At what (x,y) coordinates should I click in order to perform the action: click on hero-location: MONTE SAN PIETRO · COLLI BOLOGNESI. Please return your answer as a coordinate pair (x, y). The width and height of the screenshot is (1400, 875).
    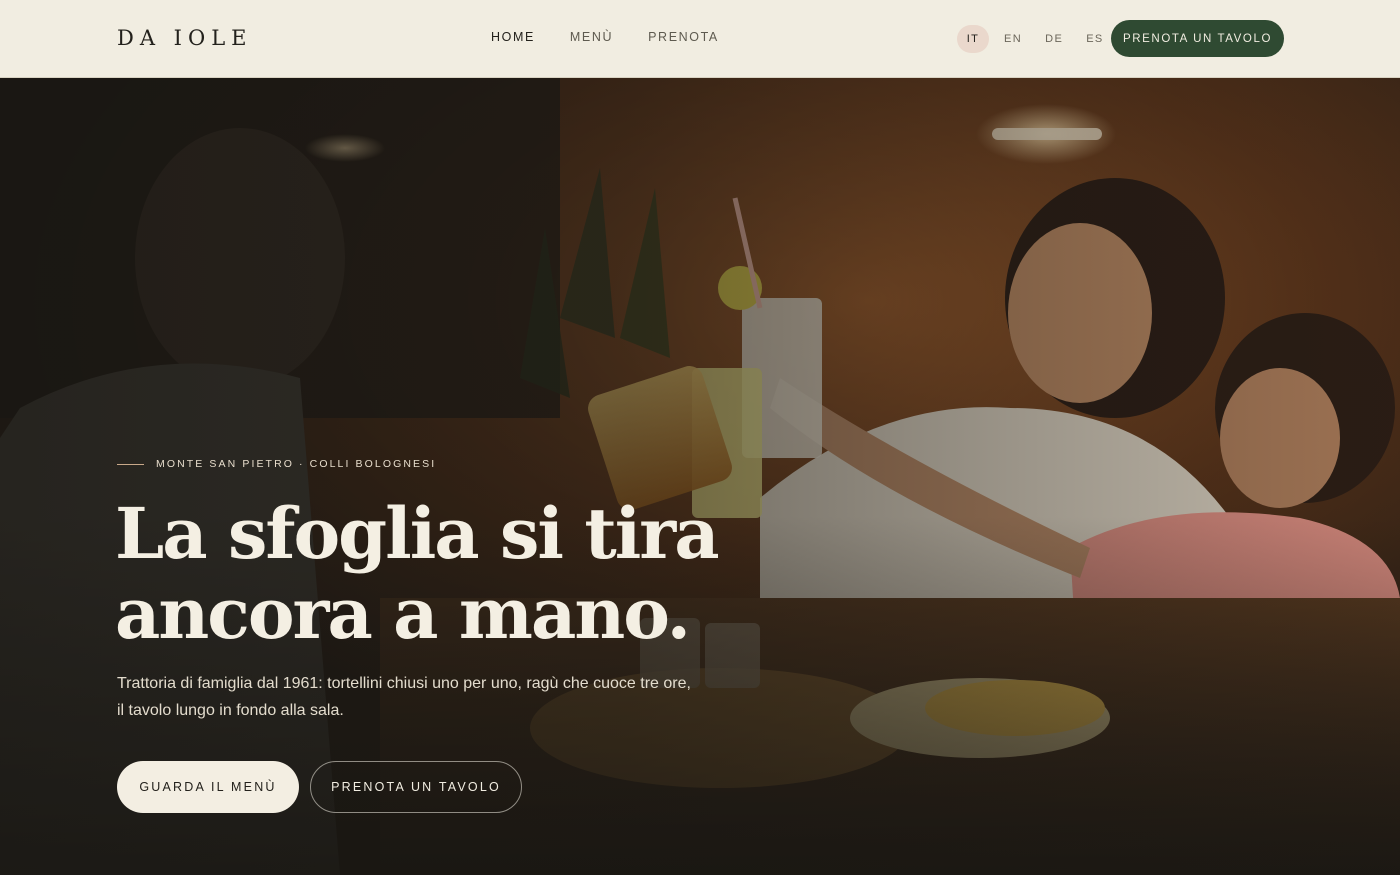
    Looking at the image, I should click on (296, 464).